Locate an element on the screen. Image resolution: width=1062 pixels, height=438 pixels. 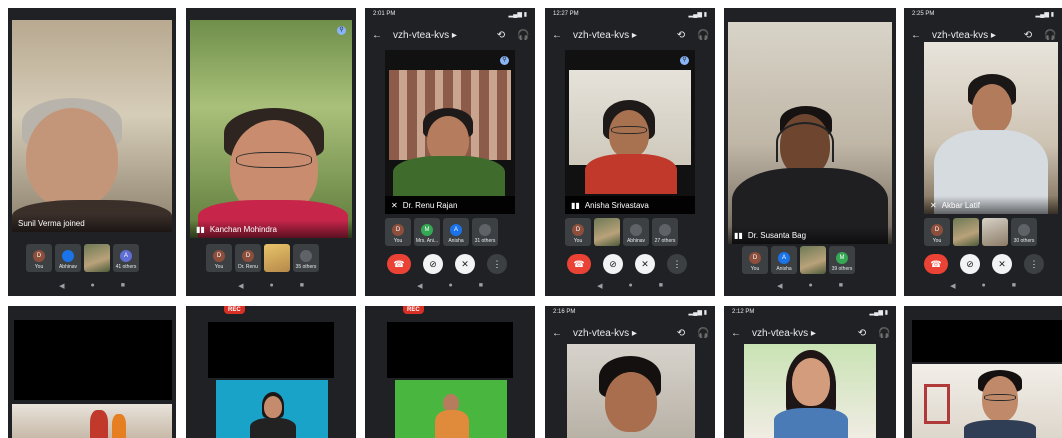
recording-badge: REC is located at coordinates (413, 310).